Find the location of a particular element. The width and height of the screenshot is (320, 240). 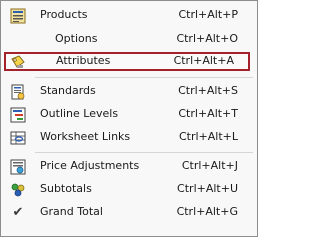

menu-item-options: Options Ctrl+Alt+O is located at coordinates (129, 39).